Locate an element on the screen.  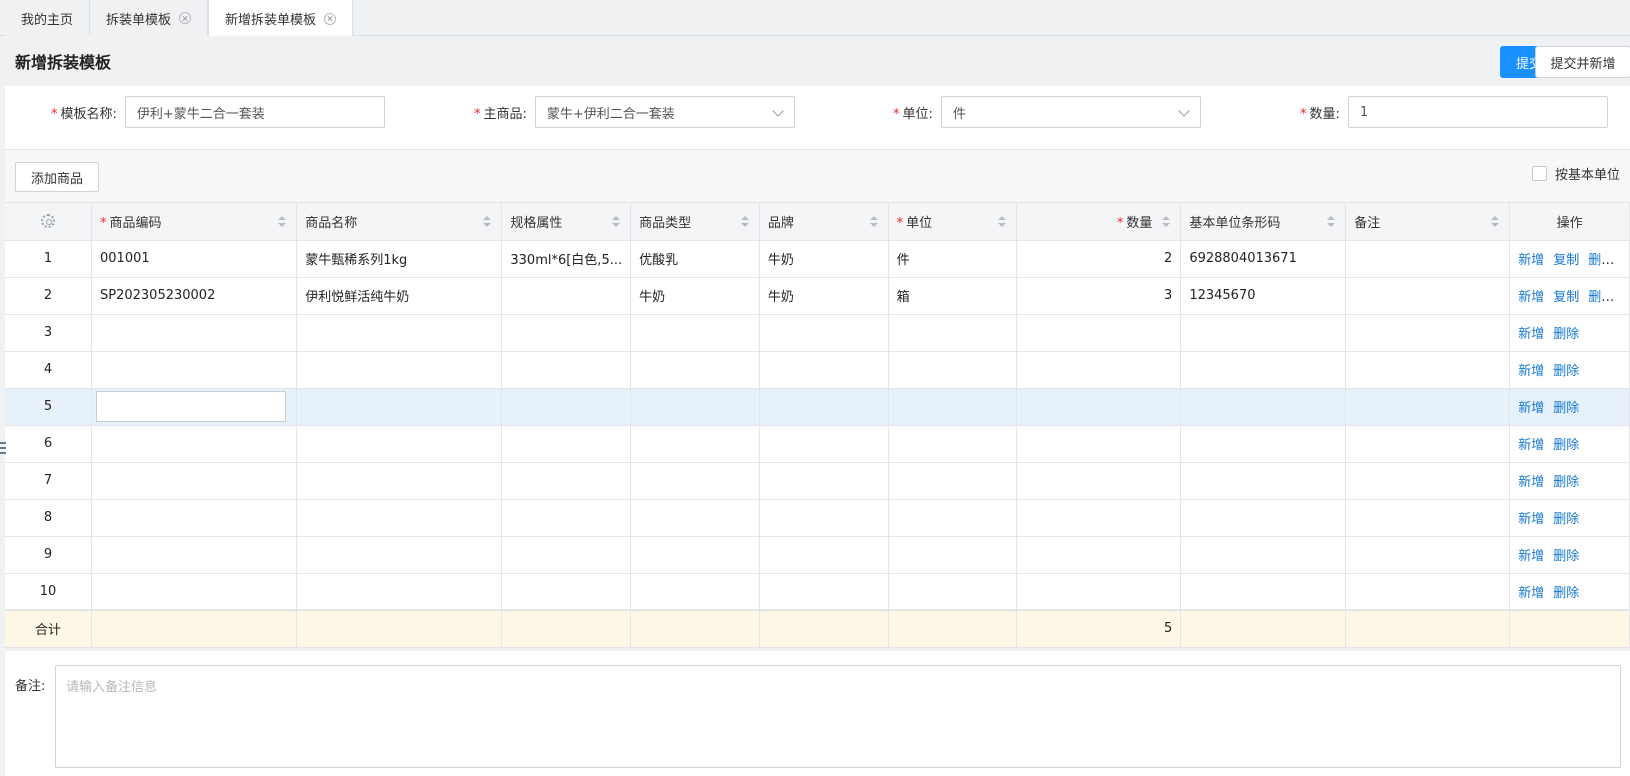
cell-type: 牛奶 is located at coordinates (695, 296).